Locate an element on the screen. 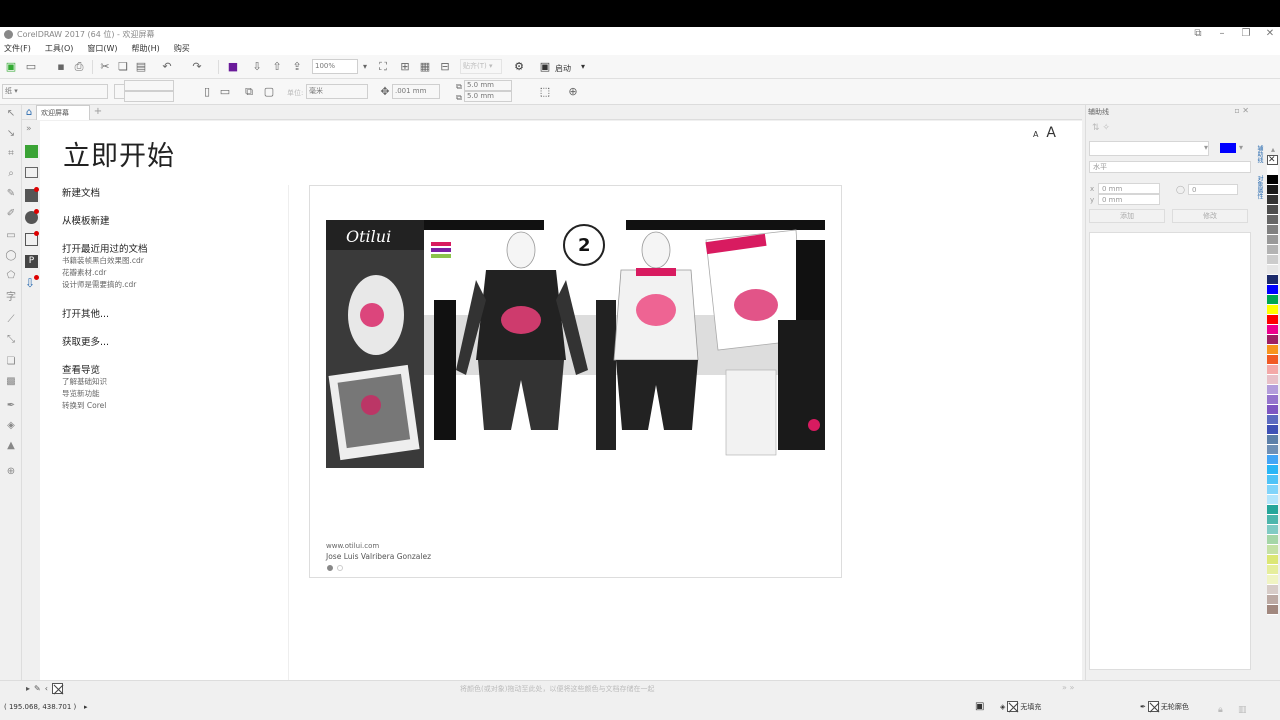  shape-tool-icon: ↘ is located at coordinates (11, 134).